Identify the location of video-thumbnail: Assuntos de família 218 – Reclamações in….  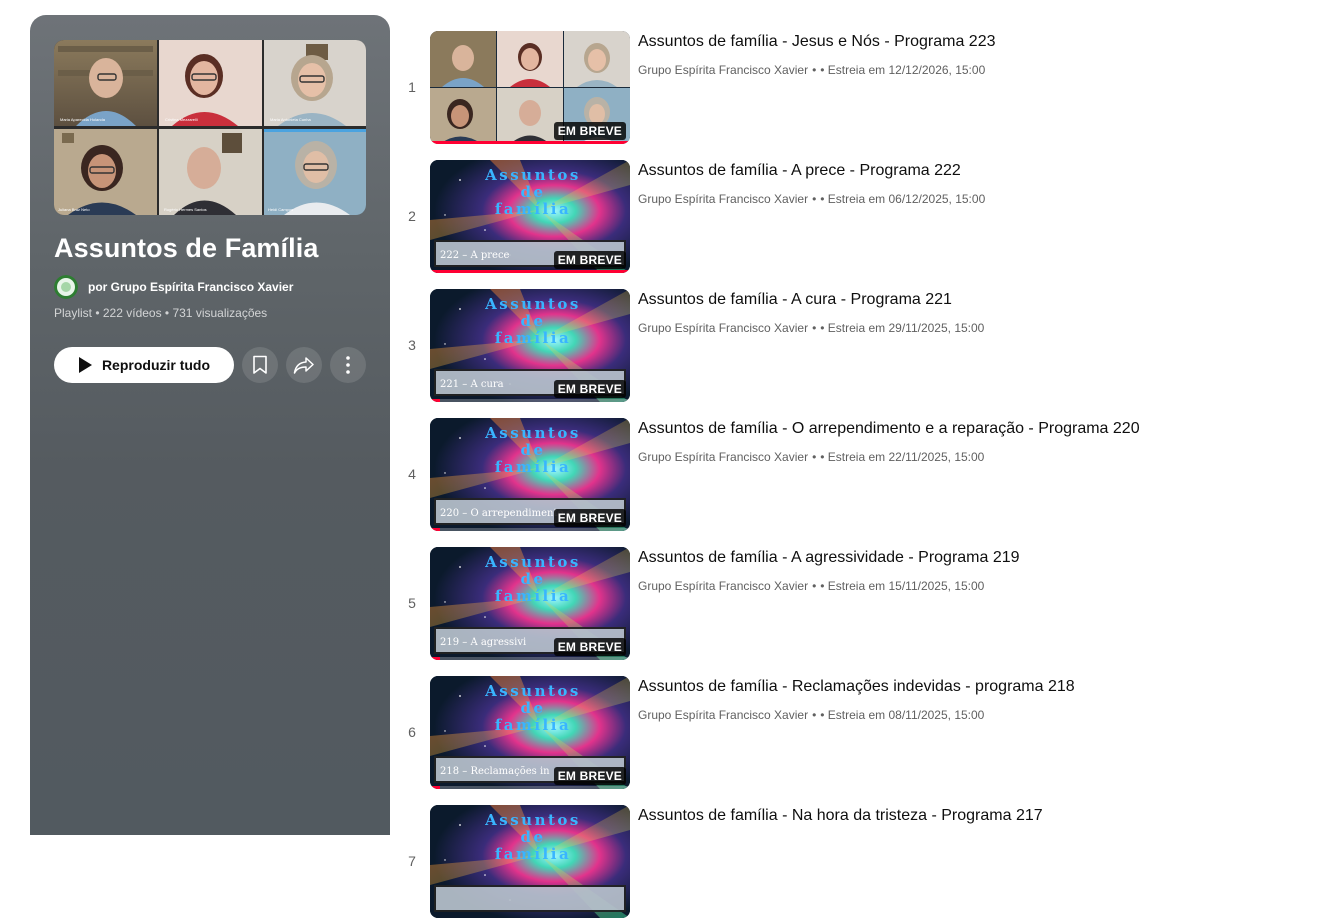
(530, 732).